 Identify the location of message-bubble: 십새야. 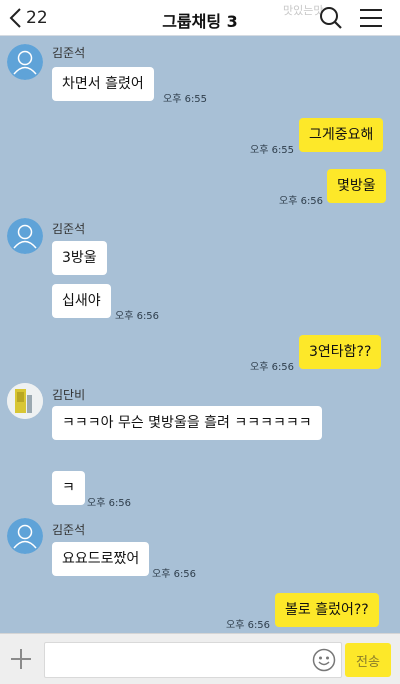
(81, 301).